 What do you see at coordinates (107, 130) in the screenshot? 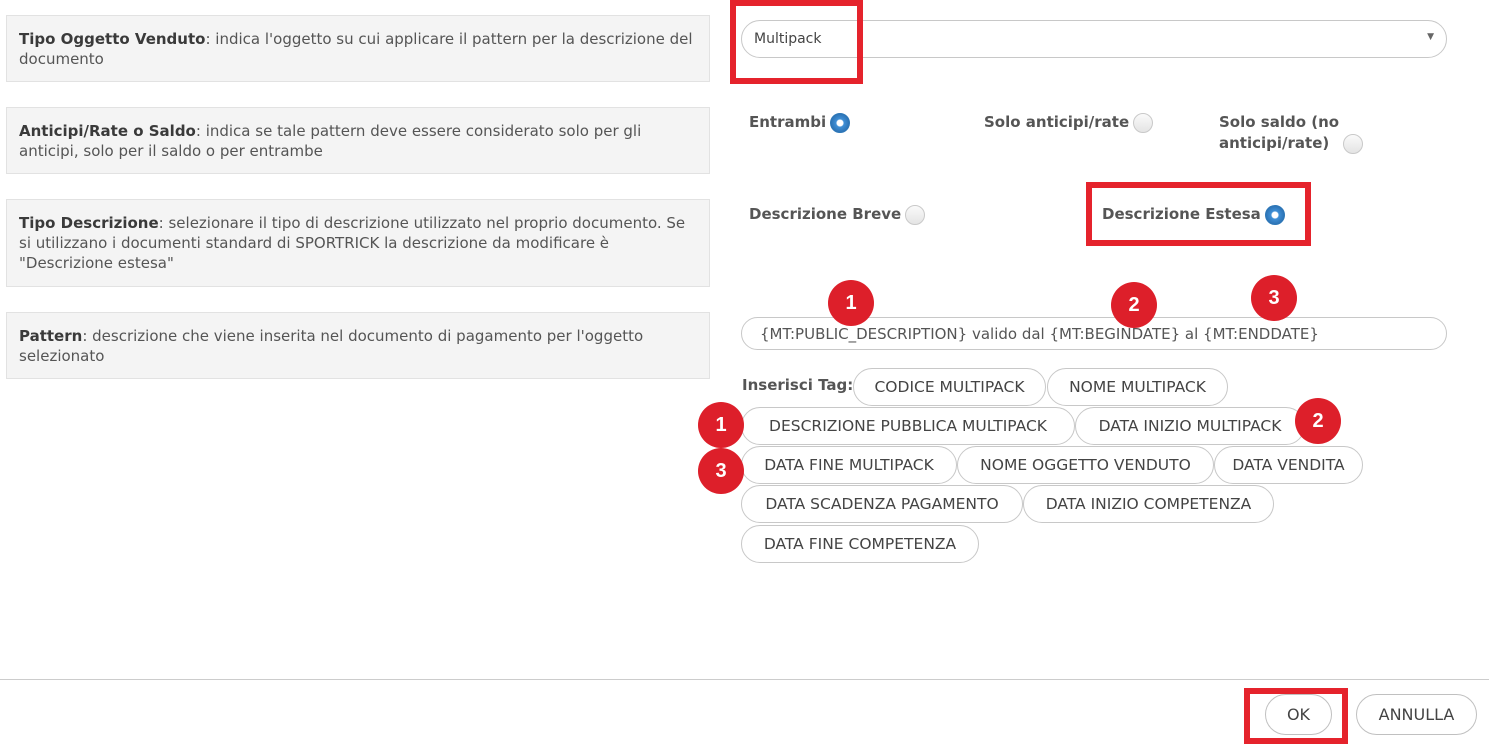
I see `desc-title: Anticipi/Rate o Saldo` at bounding box center [107, 130].